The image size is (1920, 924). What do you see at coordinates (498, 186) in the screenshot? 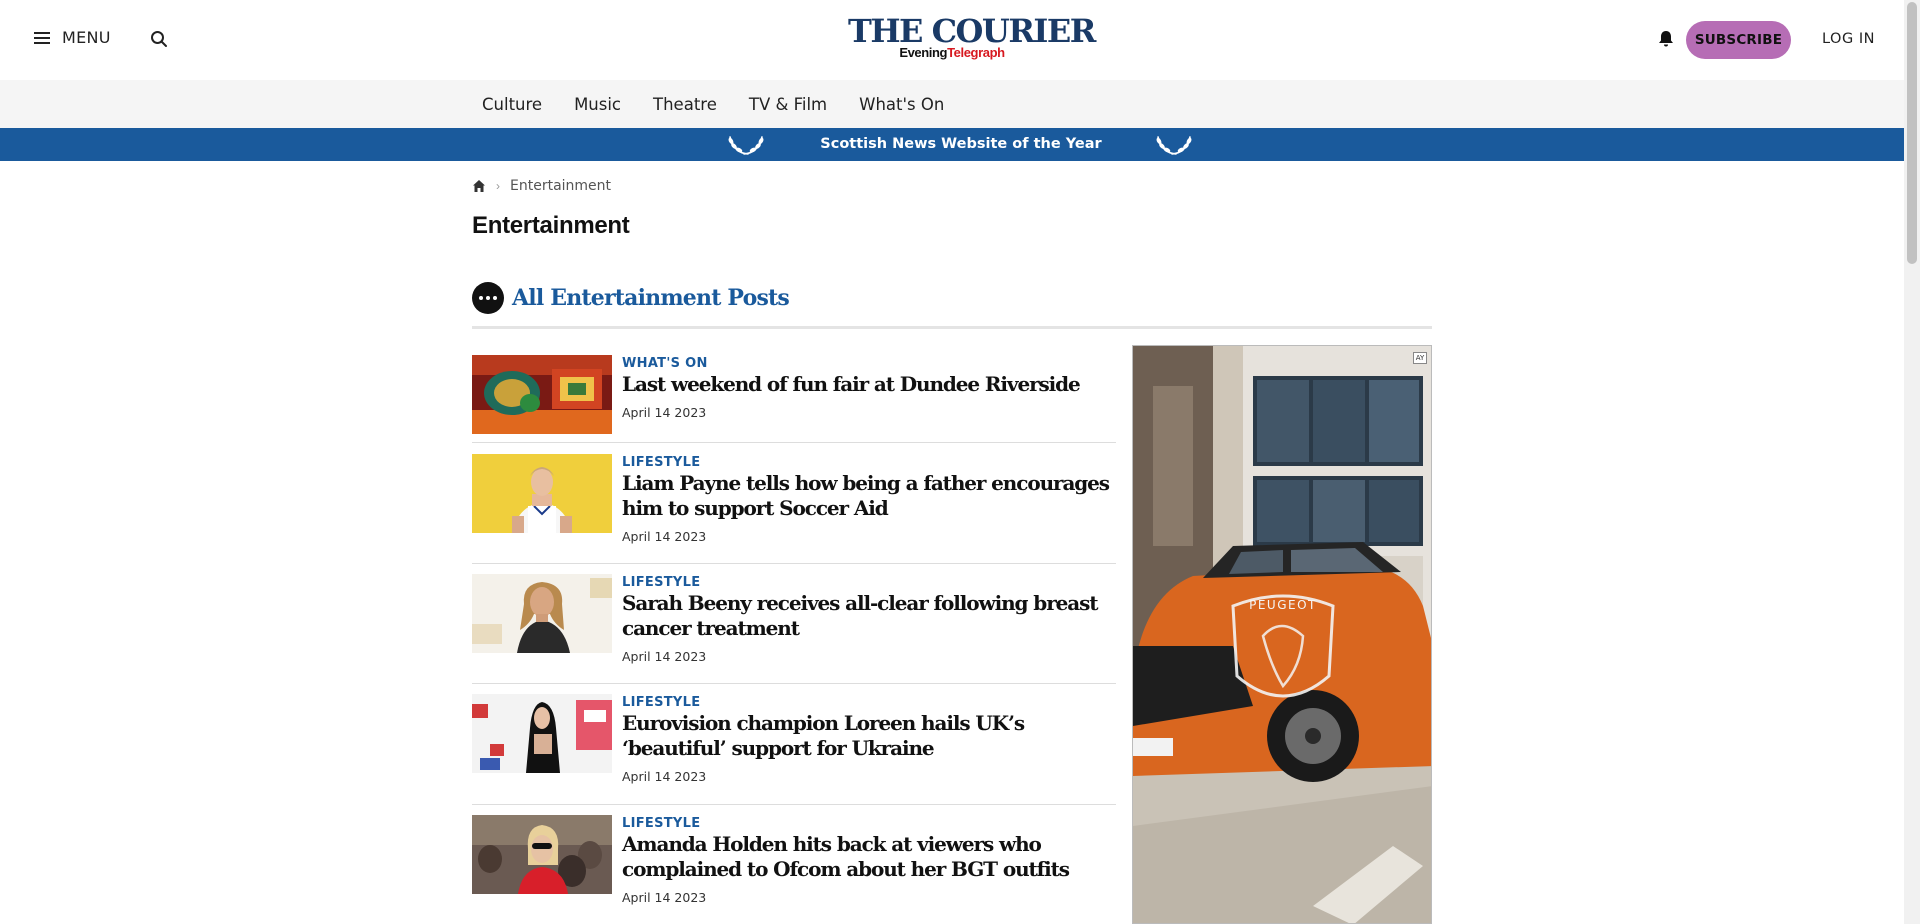
I see `chevron-right-icon: ›` at bounding box center [498, 186].